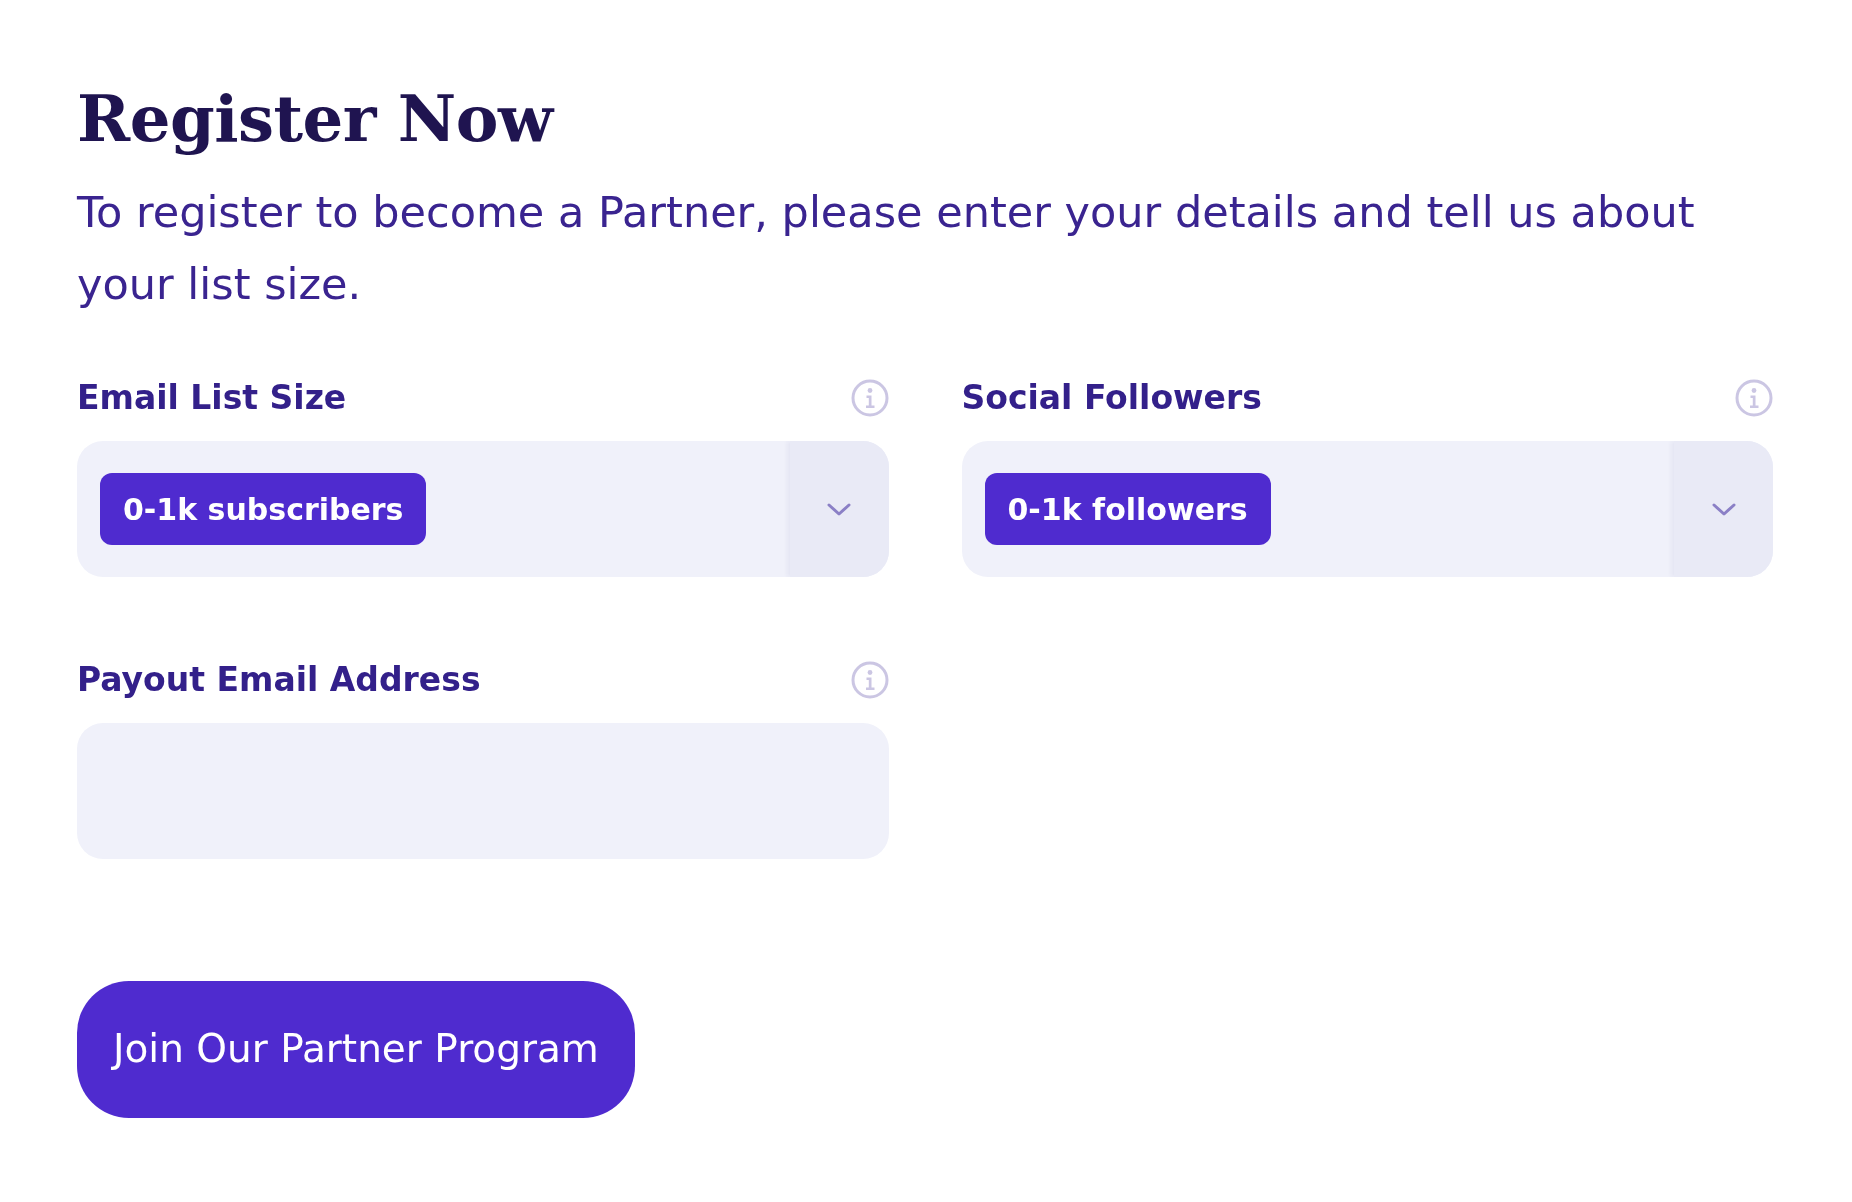 The width and height of the screenshot is (1852, 1202). What do you see at coordinates (263, 509) in the screenshot?
I see `selected-option-tag: 0-1k subscribers` at bounding box center [263, 509].